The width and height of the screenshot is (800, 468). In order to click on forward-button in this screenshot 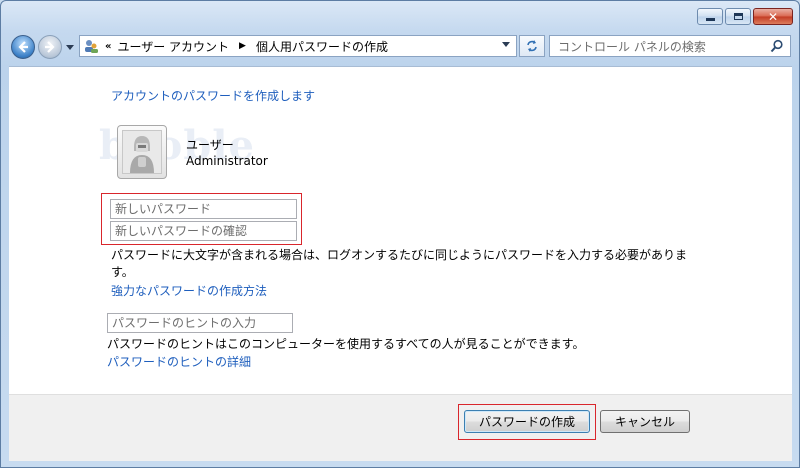, I will do `click(50, 47)`.